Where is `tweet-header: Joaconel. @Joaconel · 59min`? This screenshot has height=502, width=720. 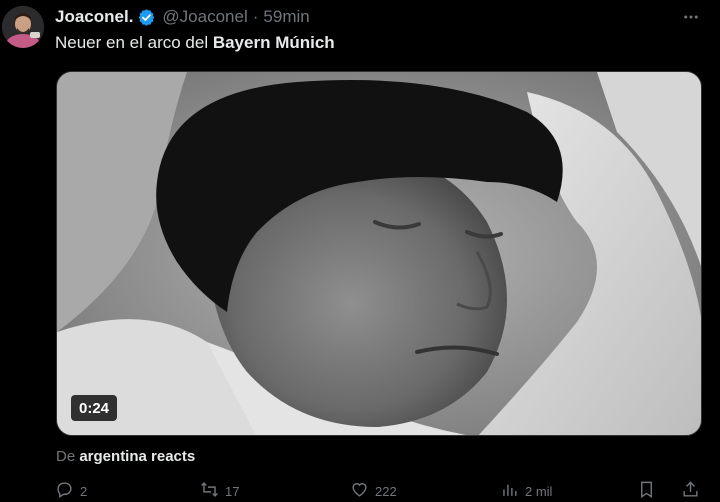
tweet-header: Joaconel. @Joaconel · 59min is located at coordinates (182, 17).